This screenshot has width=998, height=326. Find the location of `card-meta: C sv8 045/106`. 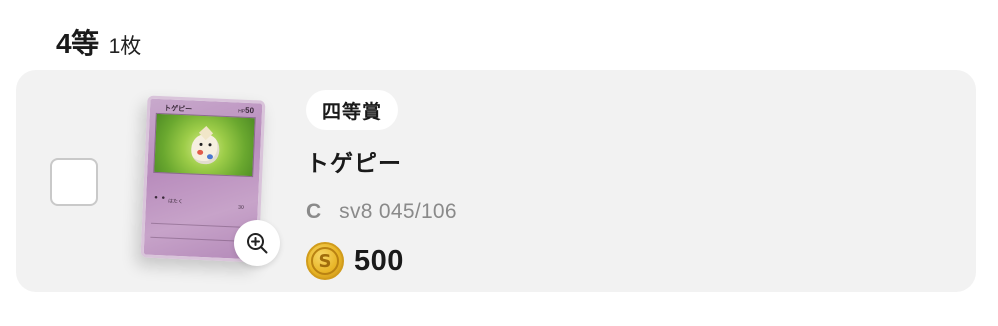

card-meta: C sv8 045/106 is located at coordinates (381, 212).